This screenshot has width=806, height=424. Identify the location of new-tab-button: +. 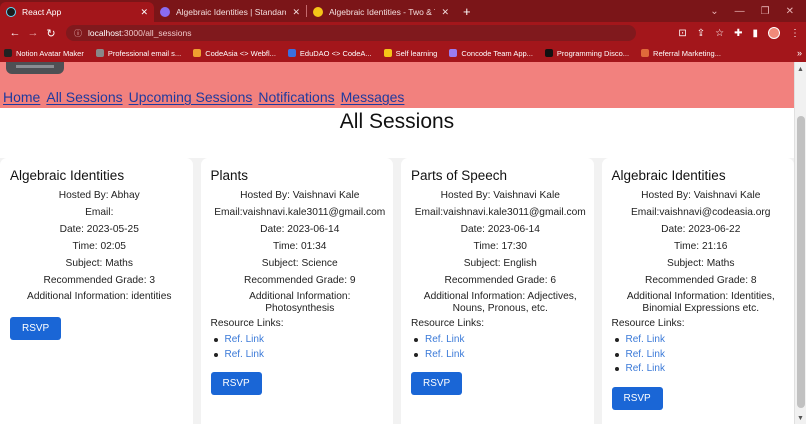
(467, 11).